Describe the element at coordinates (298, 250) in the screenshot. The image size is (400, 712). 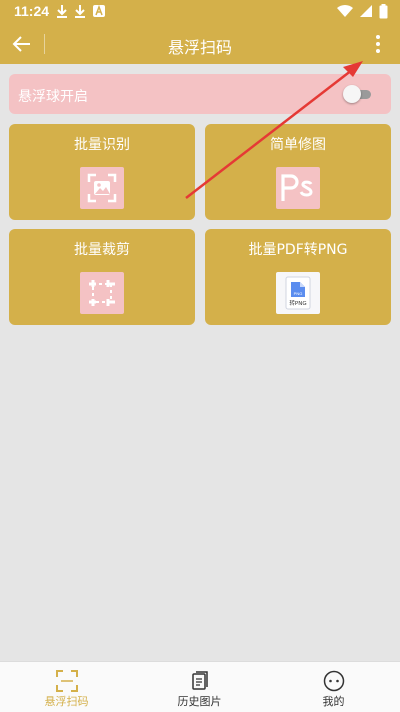
I see `batch-pdf-to-png-label: 批量PDF转PNG` at that location.